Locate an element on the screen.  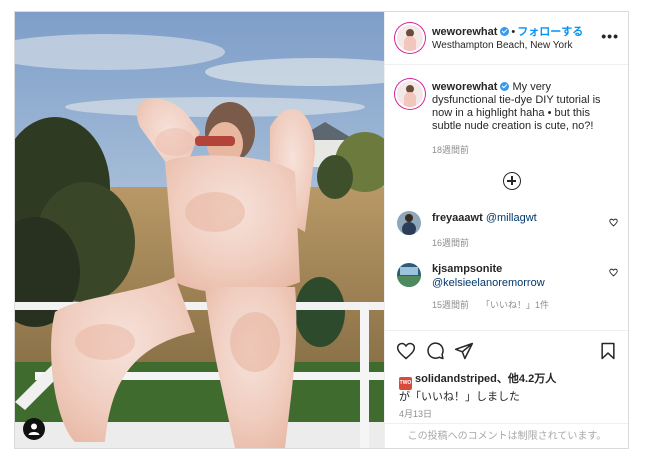
comment-icon is located at coordinates (435, 351).